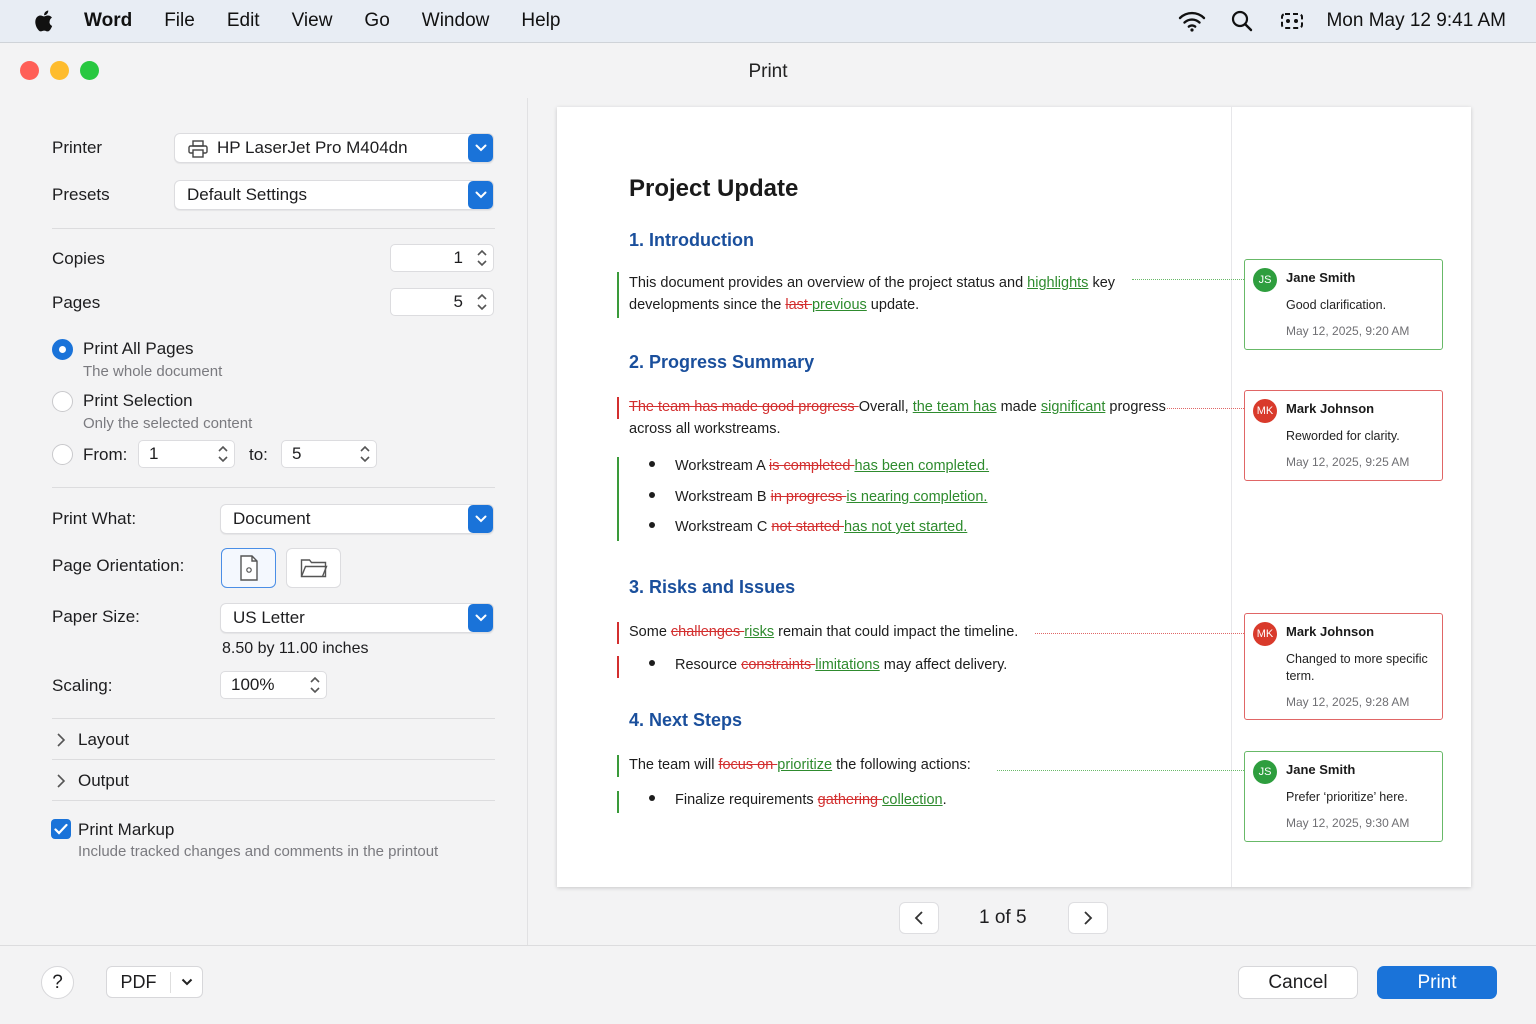  Describe the element at coordinates (175, 454) in the screenshot. I see `from-value: 1` at that location.